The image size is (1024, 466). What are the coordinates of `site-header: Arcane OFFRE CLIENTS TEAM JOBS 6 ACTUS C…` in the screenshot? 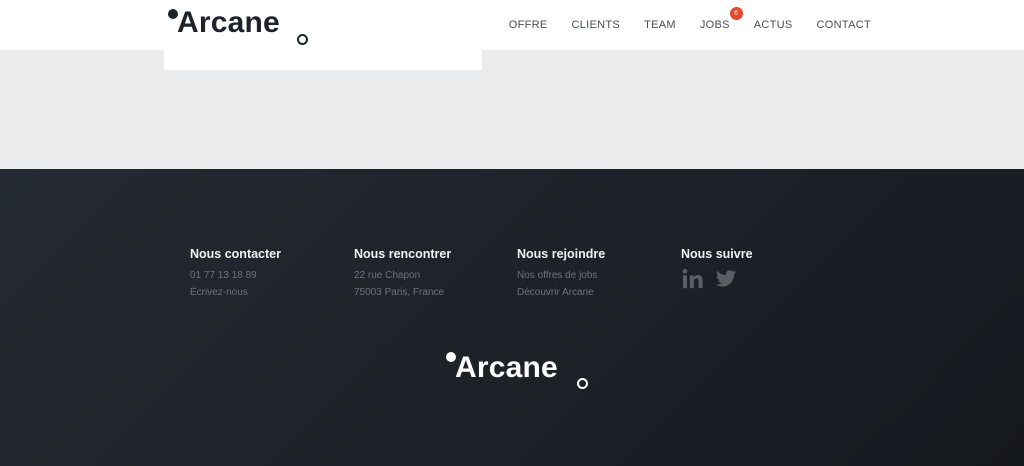 It's located at (512, 25).